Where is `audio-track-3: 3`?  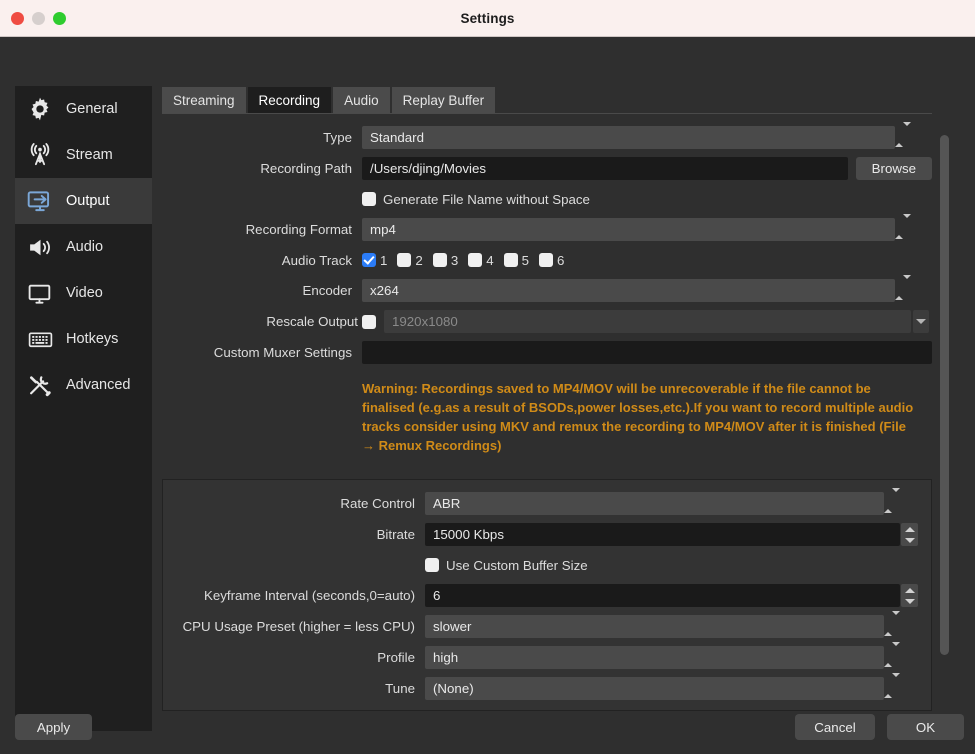
audio-track-3: 3 is located at coordinates (445, 260).